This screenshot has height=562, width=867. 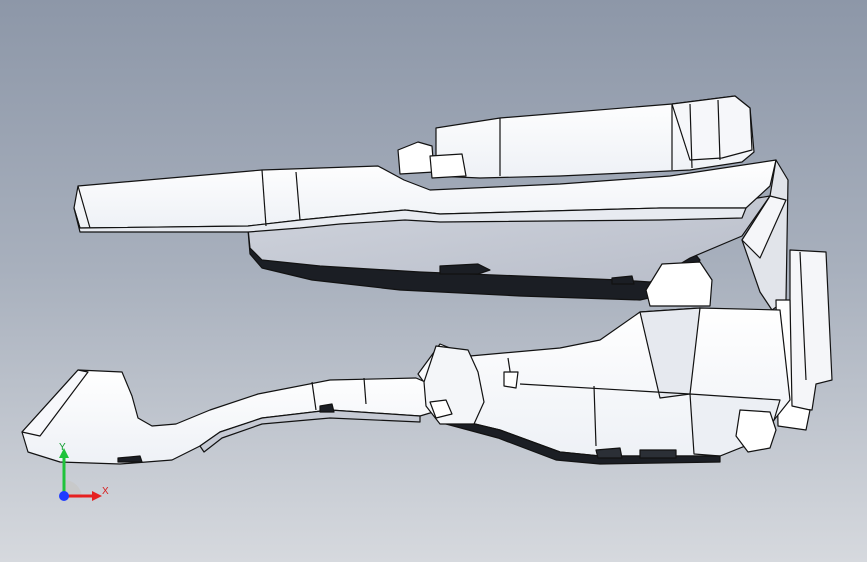 What do you see at coordinates (609, 453) in the screenshot?
I see `underside-detail` at bounding box center [609, 453].